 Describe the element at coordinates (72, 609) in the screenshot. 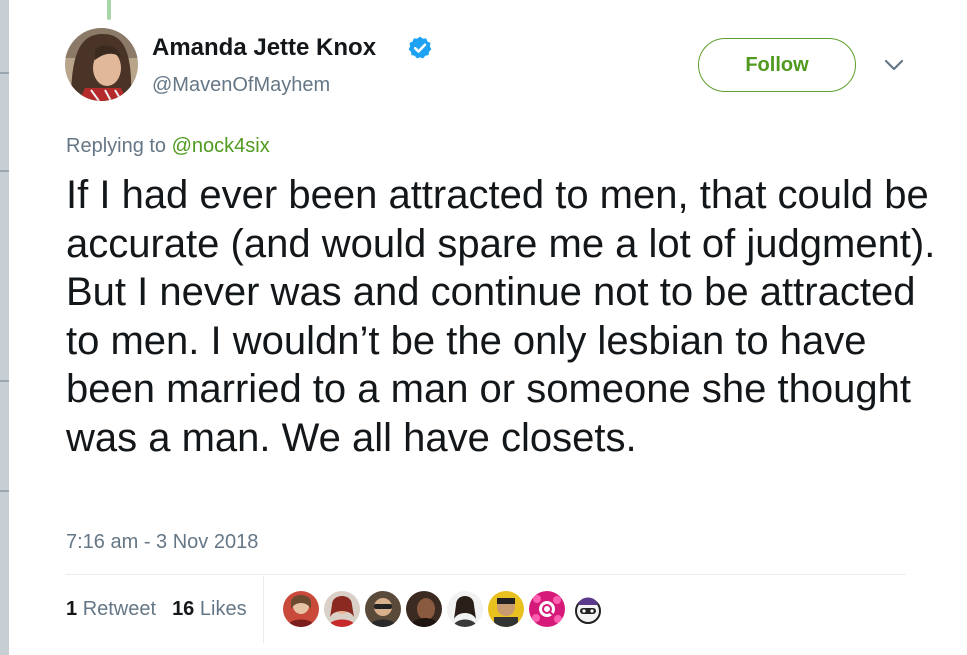

I see `retweets-count: 1` at that location.